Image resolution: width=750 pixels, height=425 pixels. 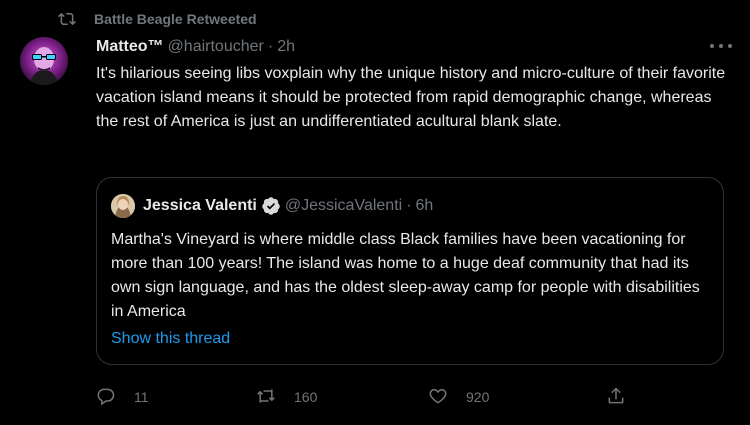 What do you see at coordinates (130, 47) in the screenshot?
I see `author-name: Matteo™` at bounding box center [130, 47].